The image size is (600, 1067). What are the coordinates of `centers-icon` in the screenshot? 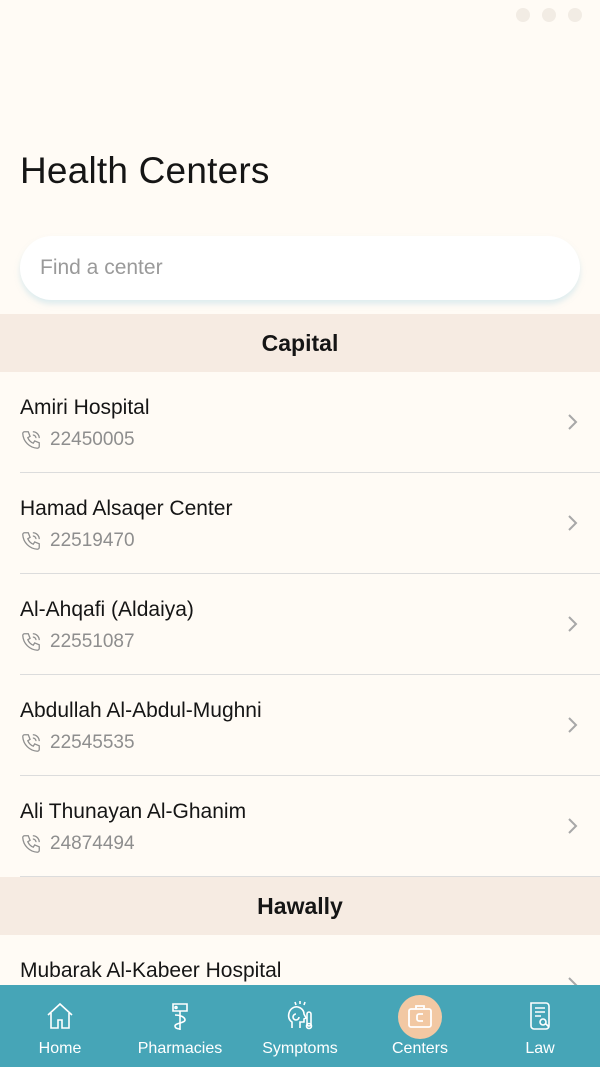 It's located at (420, 1016).